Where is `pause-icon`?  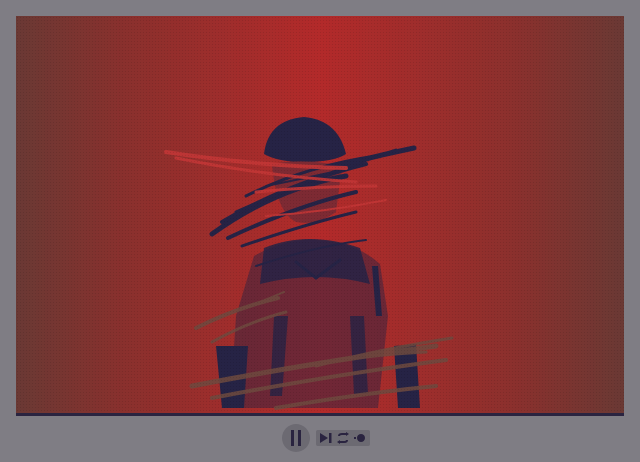
pause-icon is located at coordinates (296, 438).